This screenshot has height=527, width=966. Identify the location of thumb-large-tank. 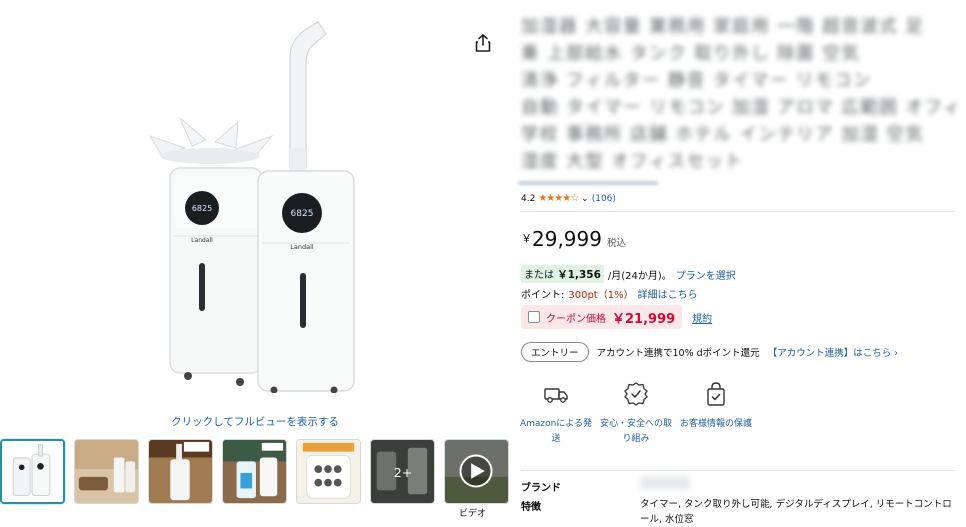
(254, 471).